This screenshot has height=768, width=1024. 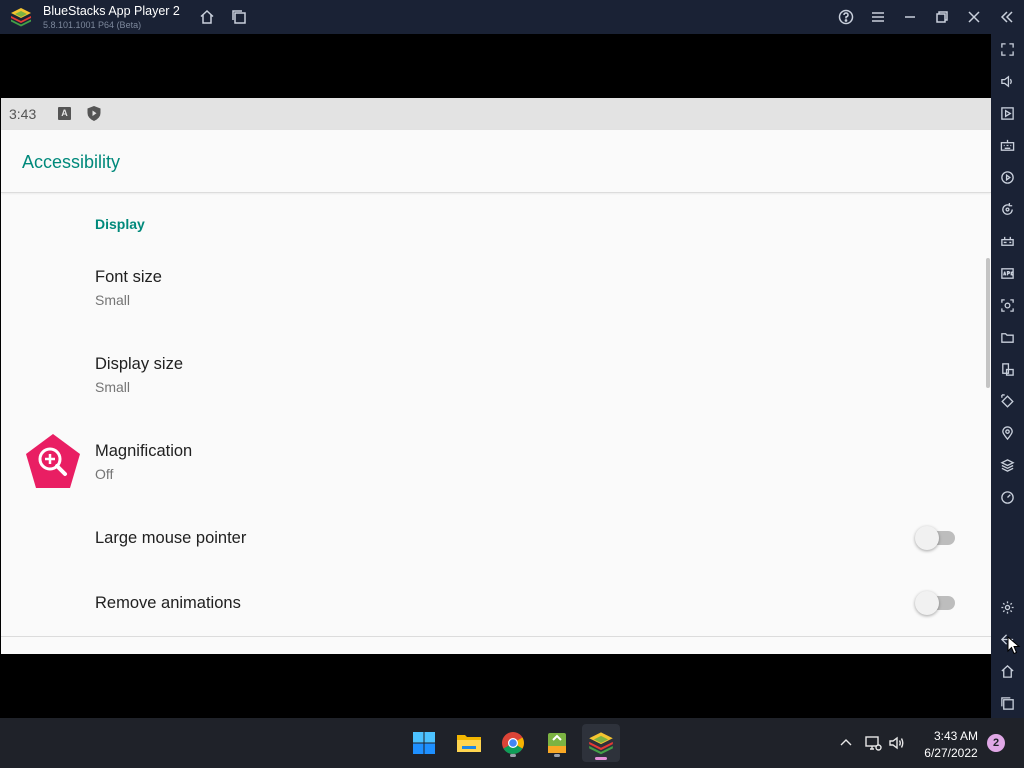 What do you see at coordinates (1007, 401) in the screenshot?
I see `rotate-icon` at bounding box center [1007, 401].